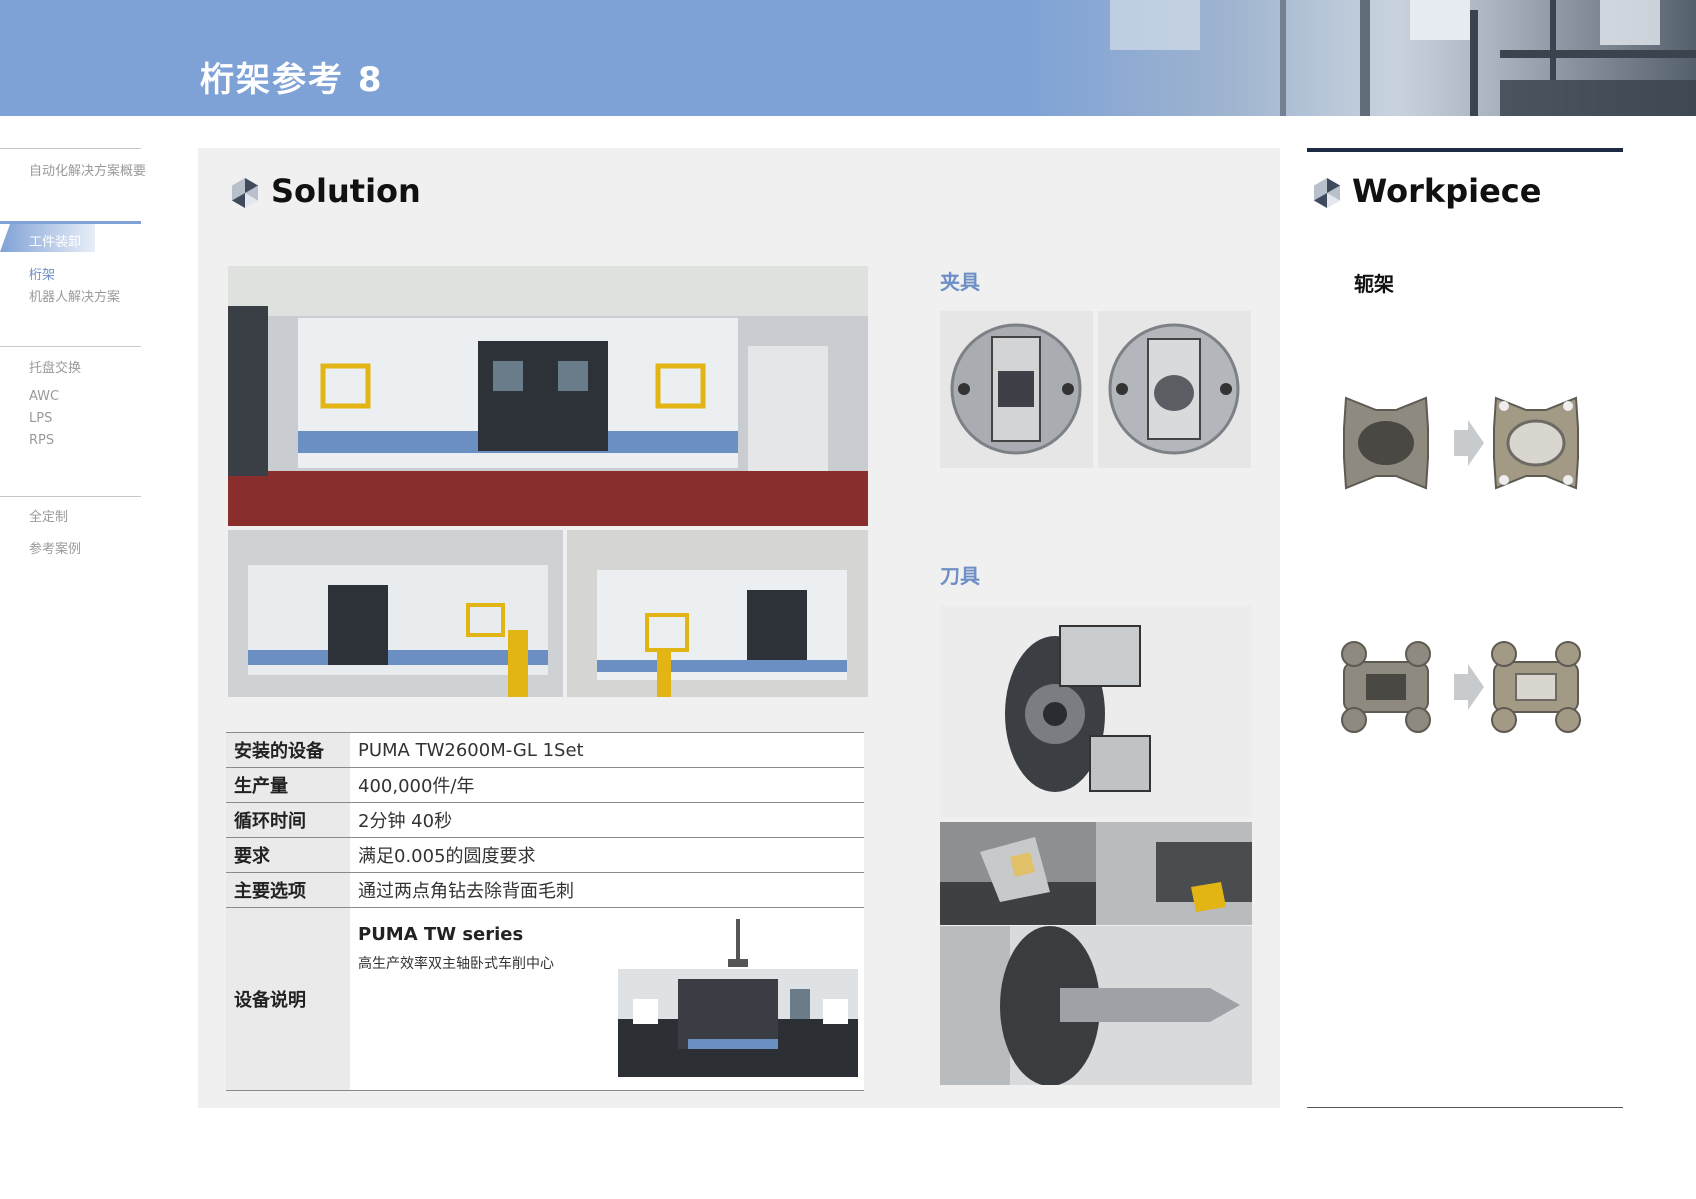 The height and width of the screenshot is (1199, 1696). What do you see at coordinates (607, 820) in the screenshot?
I see `spec-value: 2分钟 40秒` at bounding box center [607, 820].